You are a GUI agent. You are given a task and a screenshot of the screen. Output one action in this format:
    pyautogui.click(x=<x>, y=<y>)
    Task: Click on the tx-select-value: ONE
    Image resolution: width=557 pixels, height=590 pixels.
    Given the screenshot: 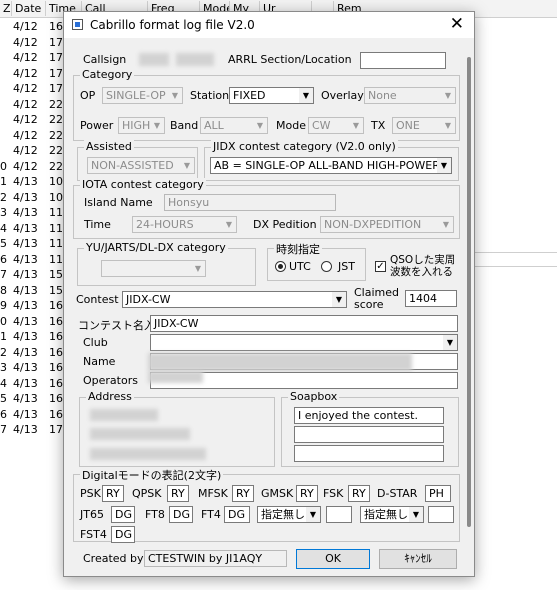 What is the action you would take?
    pyautogui.click(x=408, y=125)
    